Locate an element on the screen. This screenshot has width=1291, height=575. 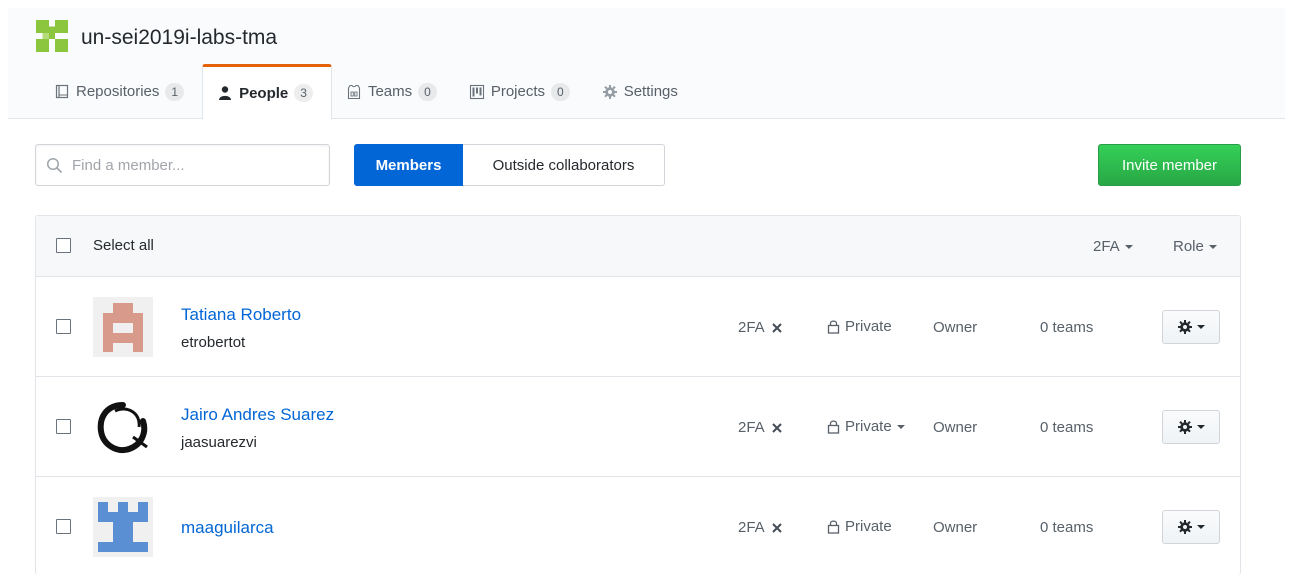
tab-label: Repositories is located at coordinates (118, 91).